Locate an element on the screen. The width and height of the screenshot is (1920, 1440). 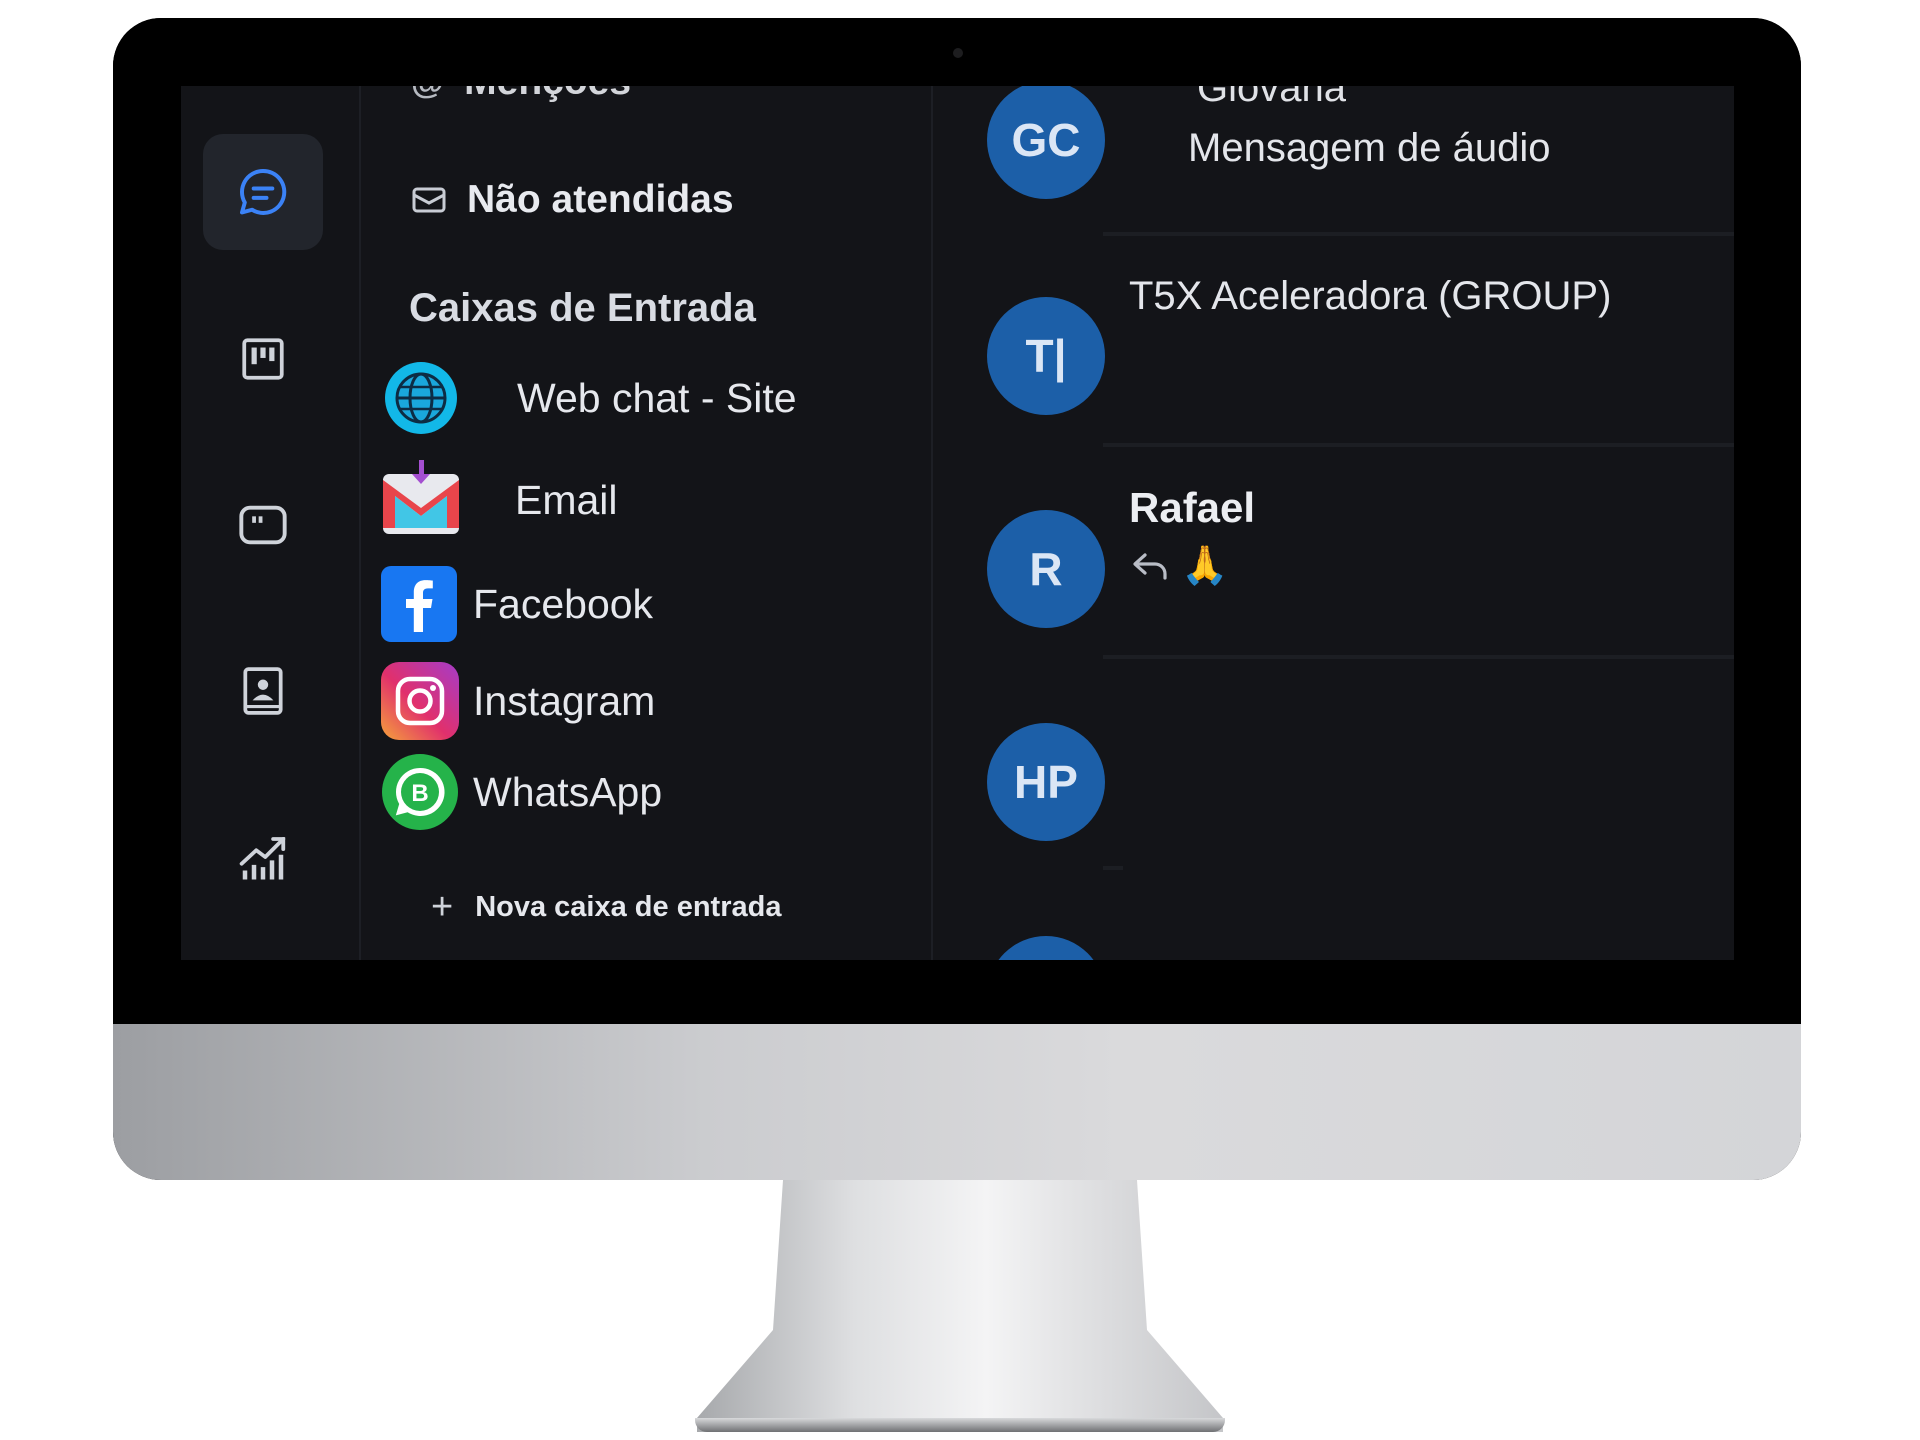
inbox-item-whatsapp: B WhatsApp is located at coordinates (521, 792).